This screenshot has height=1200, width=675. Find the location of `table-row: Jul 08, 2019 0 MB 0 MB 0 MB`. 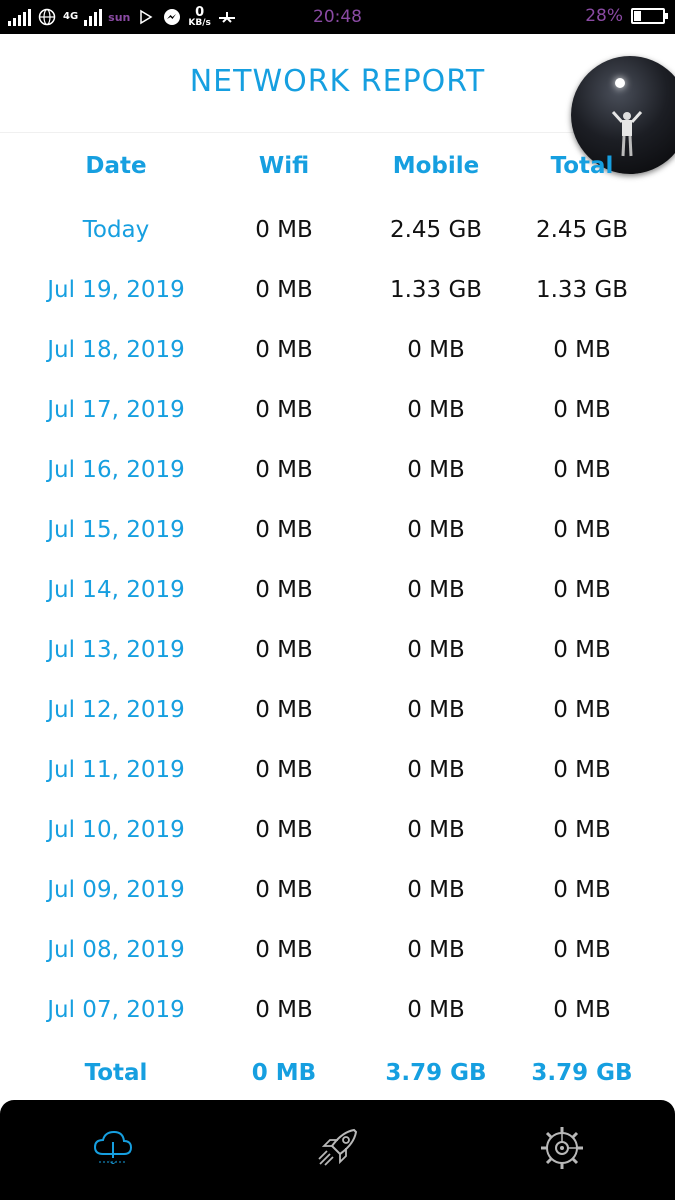

table-row: Jul 08, 2019 0 MB 0 MB 0 MB is located at coordinates (337, 950).